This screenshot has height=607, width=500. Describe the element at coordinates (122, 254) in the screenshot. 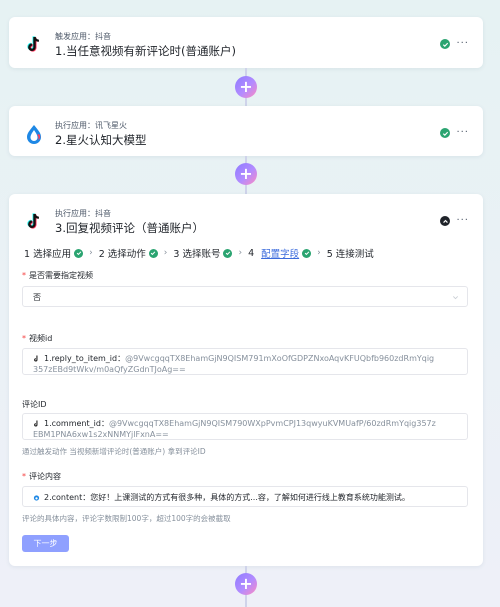

I see `tab-label: 2 选择动作` at that location.